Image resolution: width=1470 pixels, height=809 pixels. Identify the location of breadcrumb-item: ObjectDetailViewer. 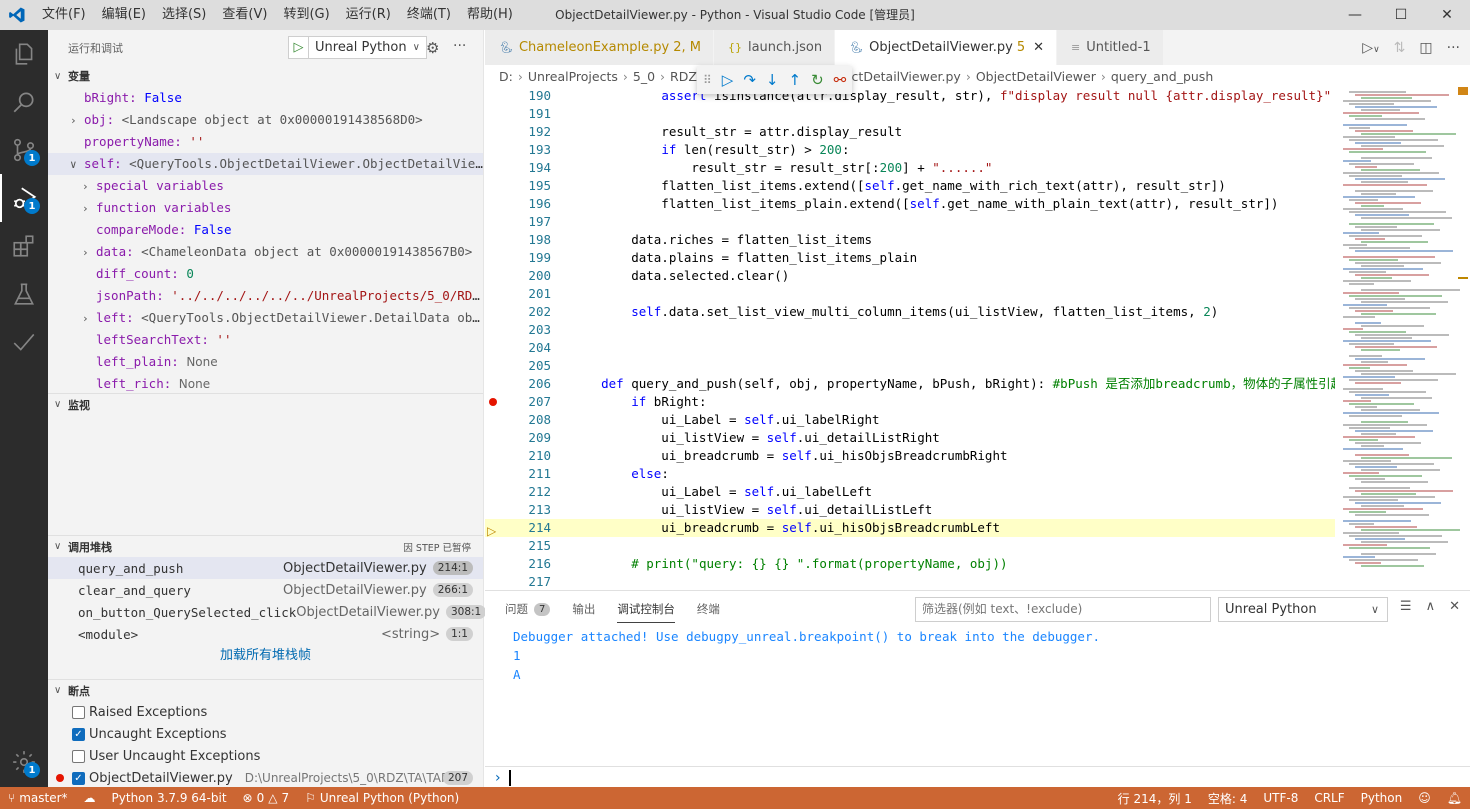
(1036, 76).